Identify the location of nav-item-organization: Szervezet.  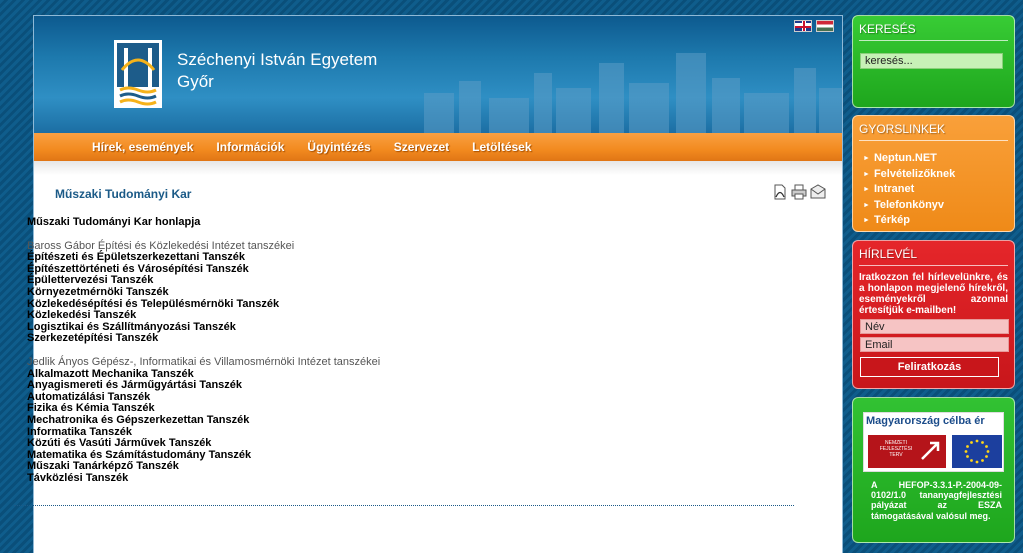
(421, 147).